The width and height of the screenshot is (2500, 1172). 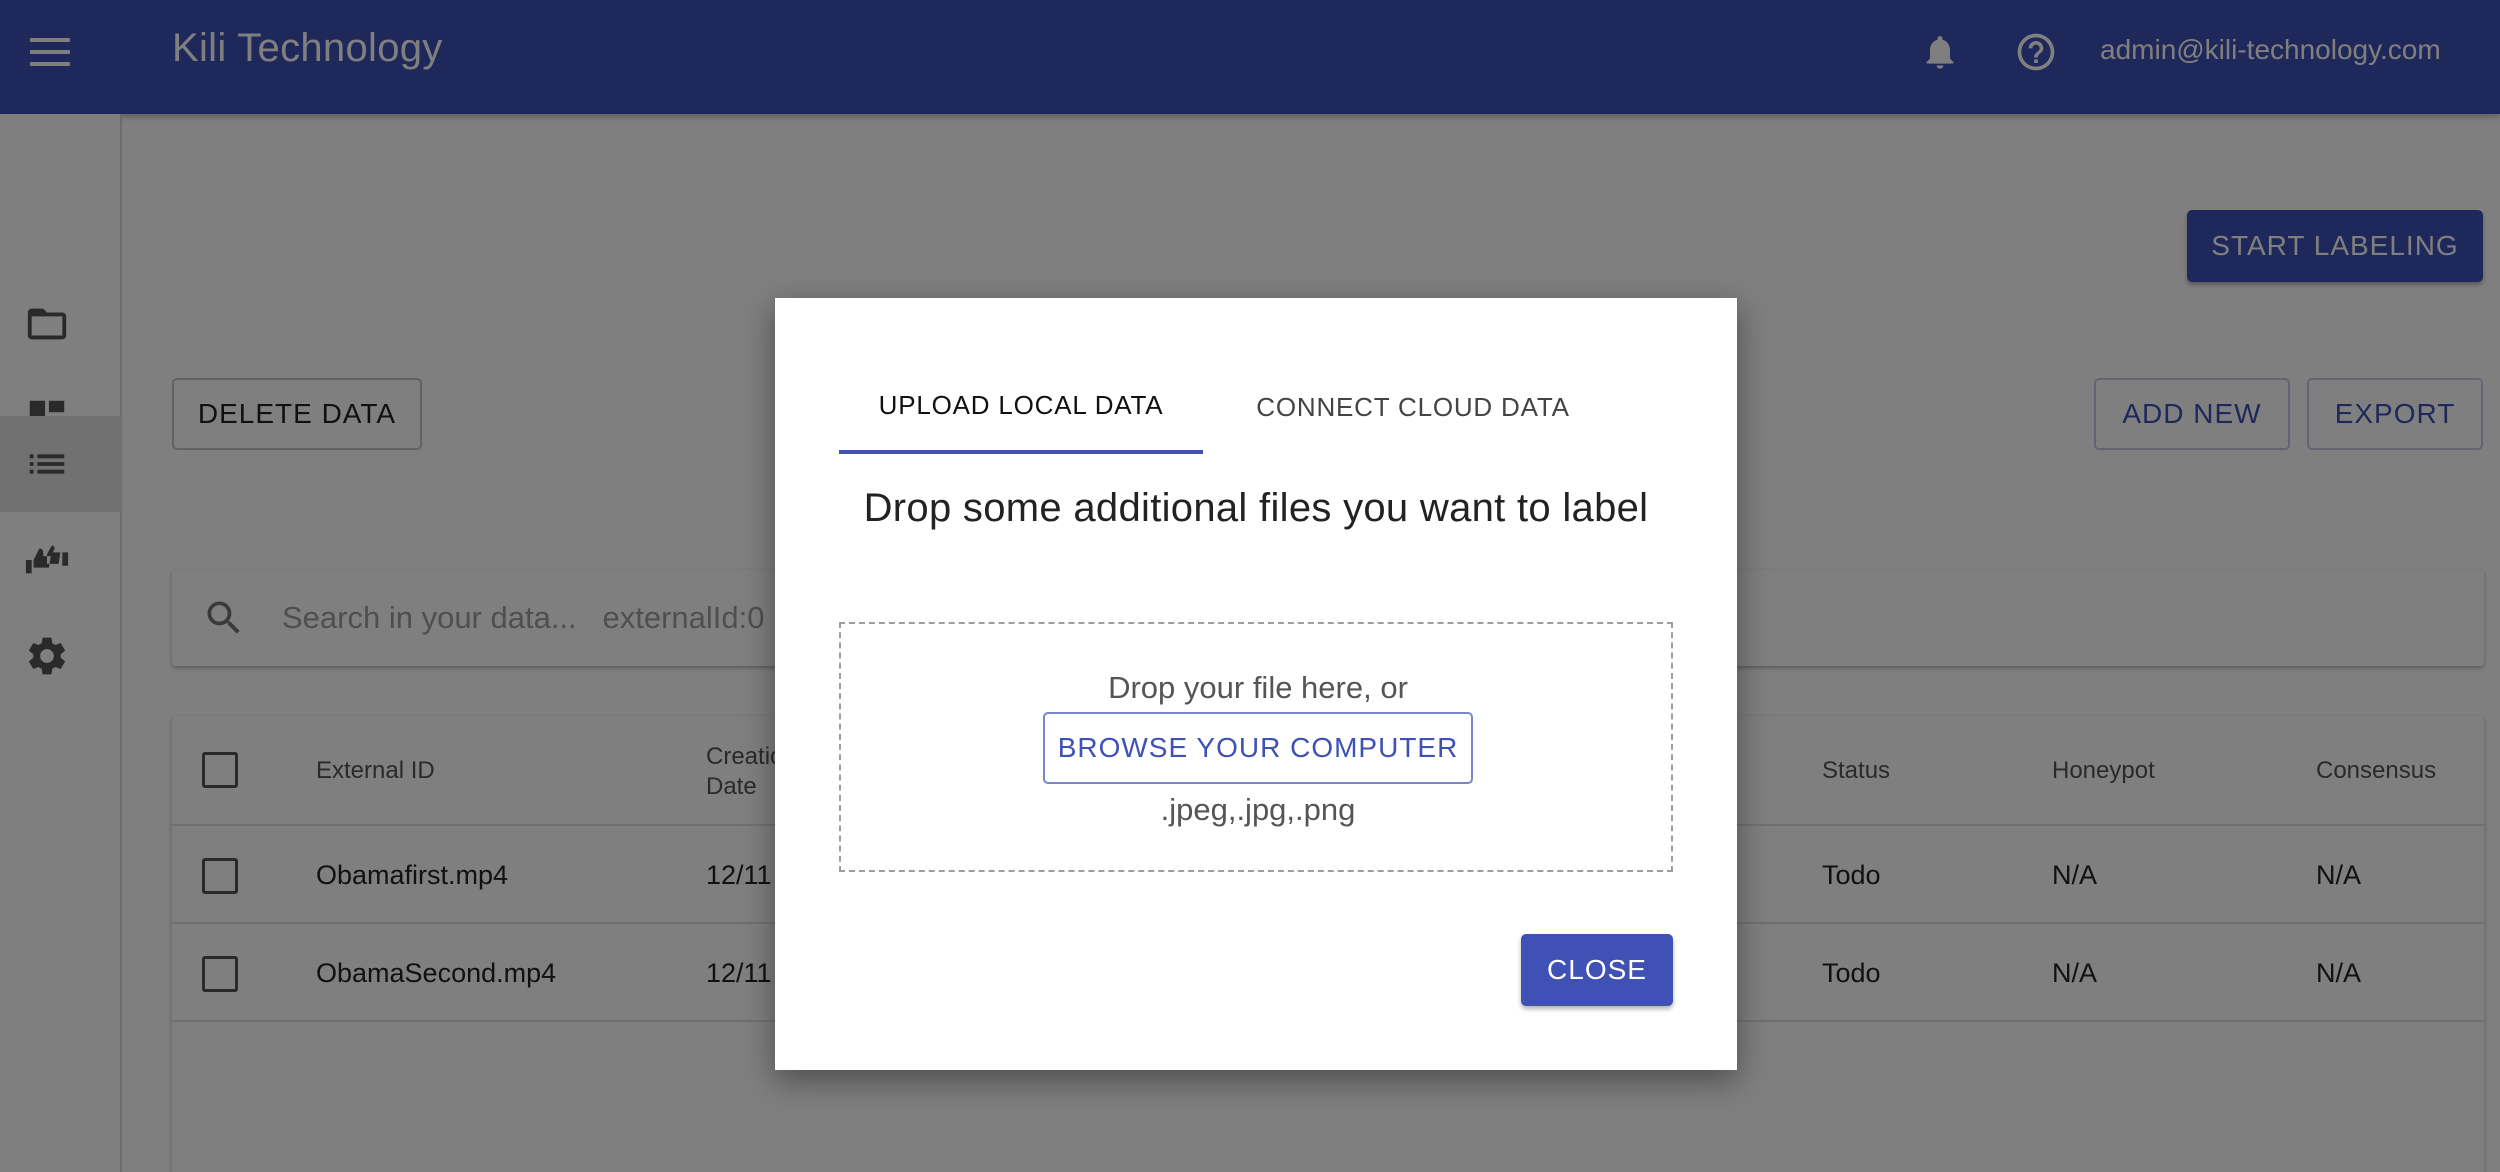 I want to click on drop-instruction: Drop your file here, or, so click(x=1258, y=687).